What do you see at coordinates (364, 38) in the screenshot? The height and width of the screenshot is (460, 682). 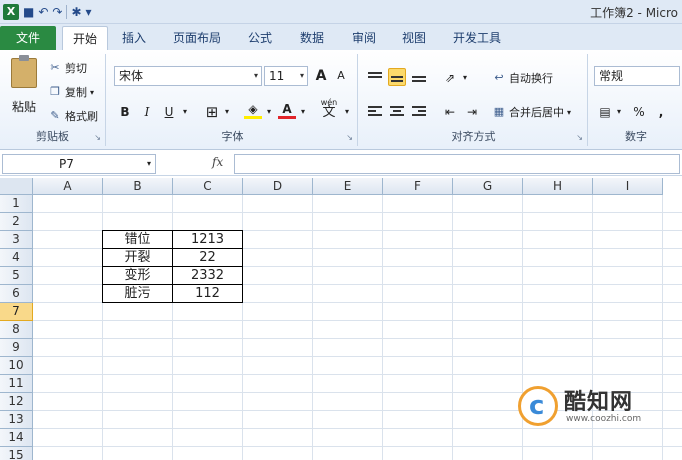 I see `tab-review: 审阅` at bounding box center [364, 38].